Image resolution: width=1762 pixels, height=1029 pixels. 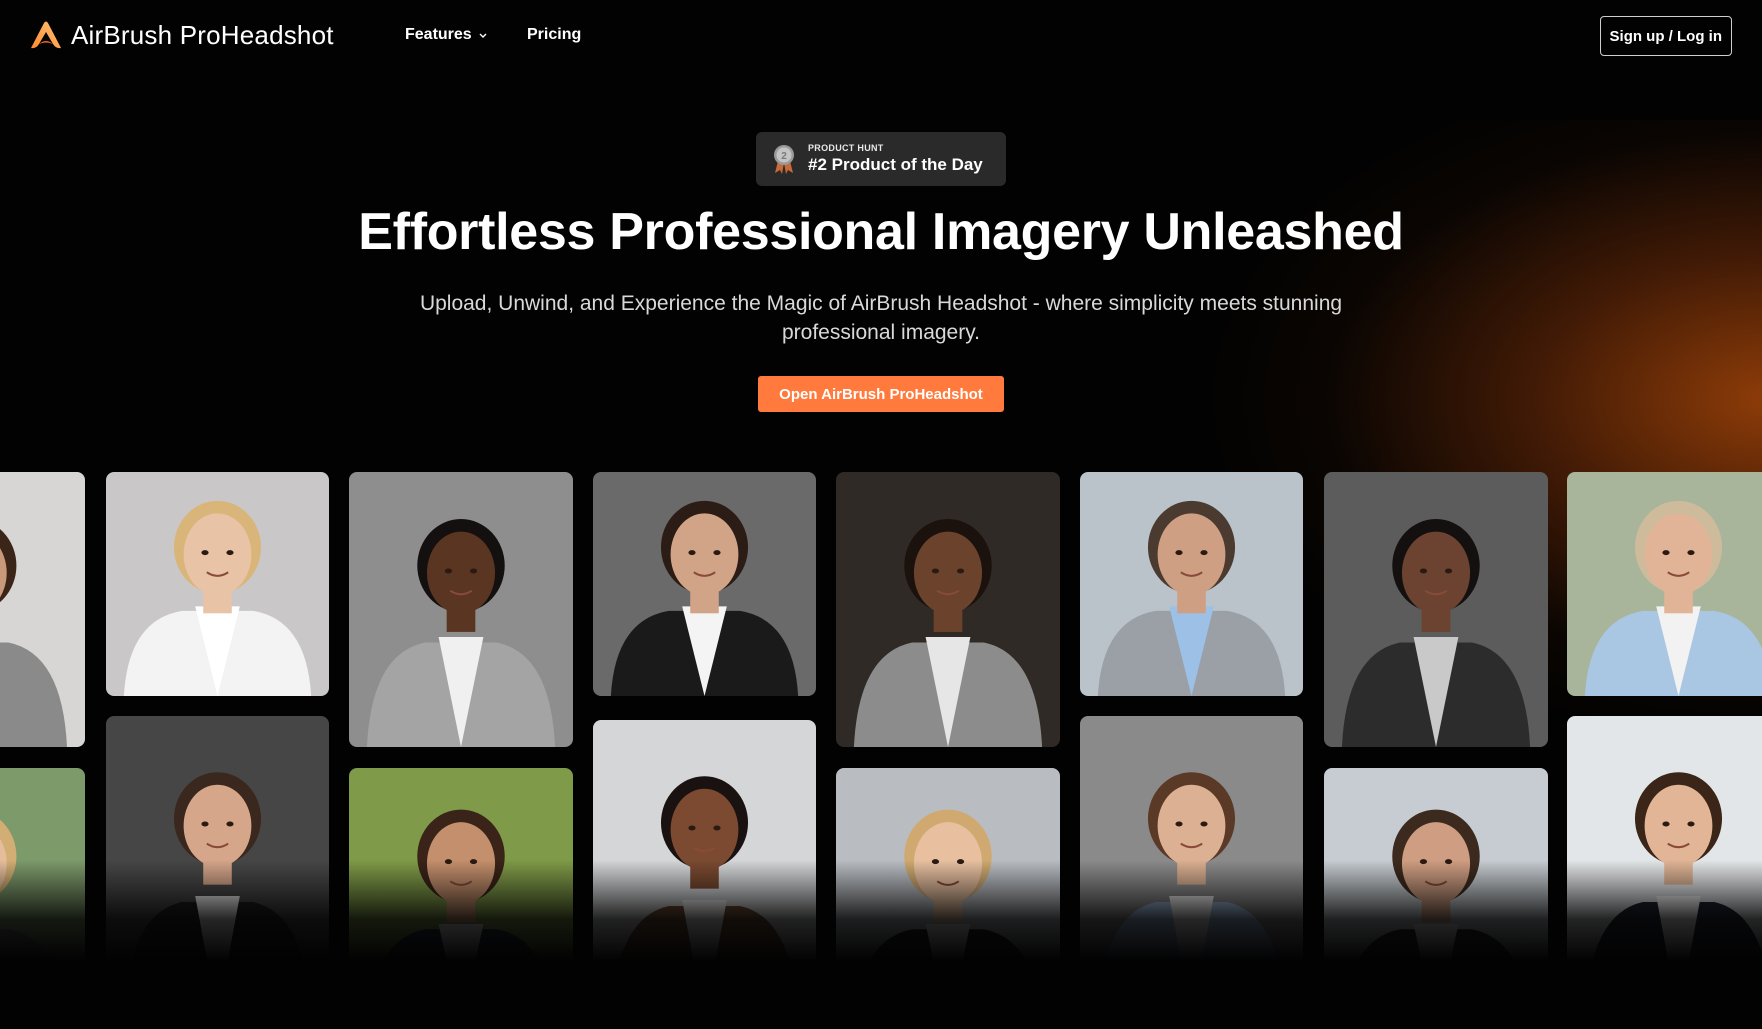 I want to click on medal-number: 2, so click(x=784, y=156).